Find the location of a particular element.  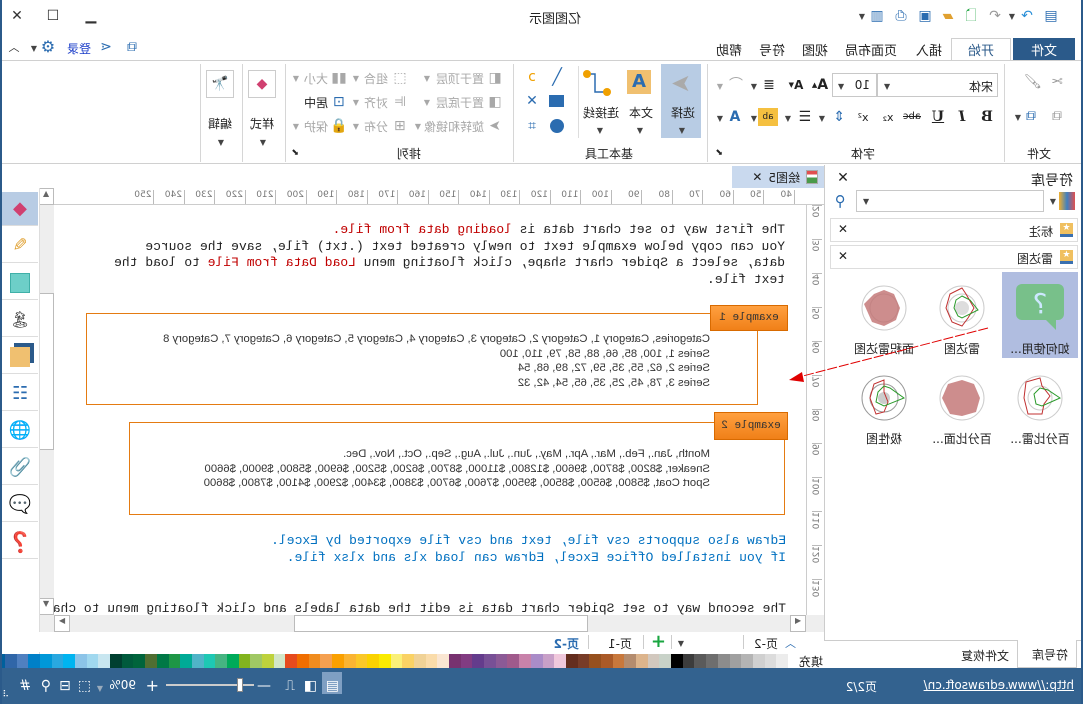

library-dropdown-icon: ▼ is located at coordinates (1053, 201).